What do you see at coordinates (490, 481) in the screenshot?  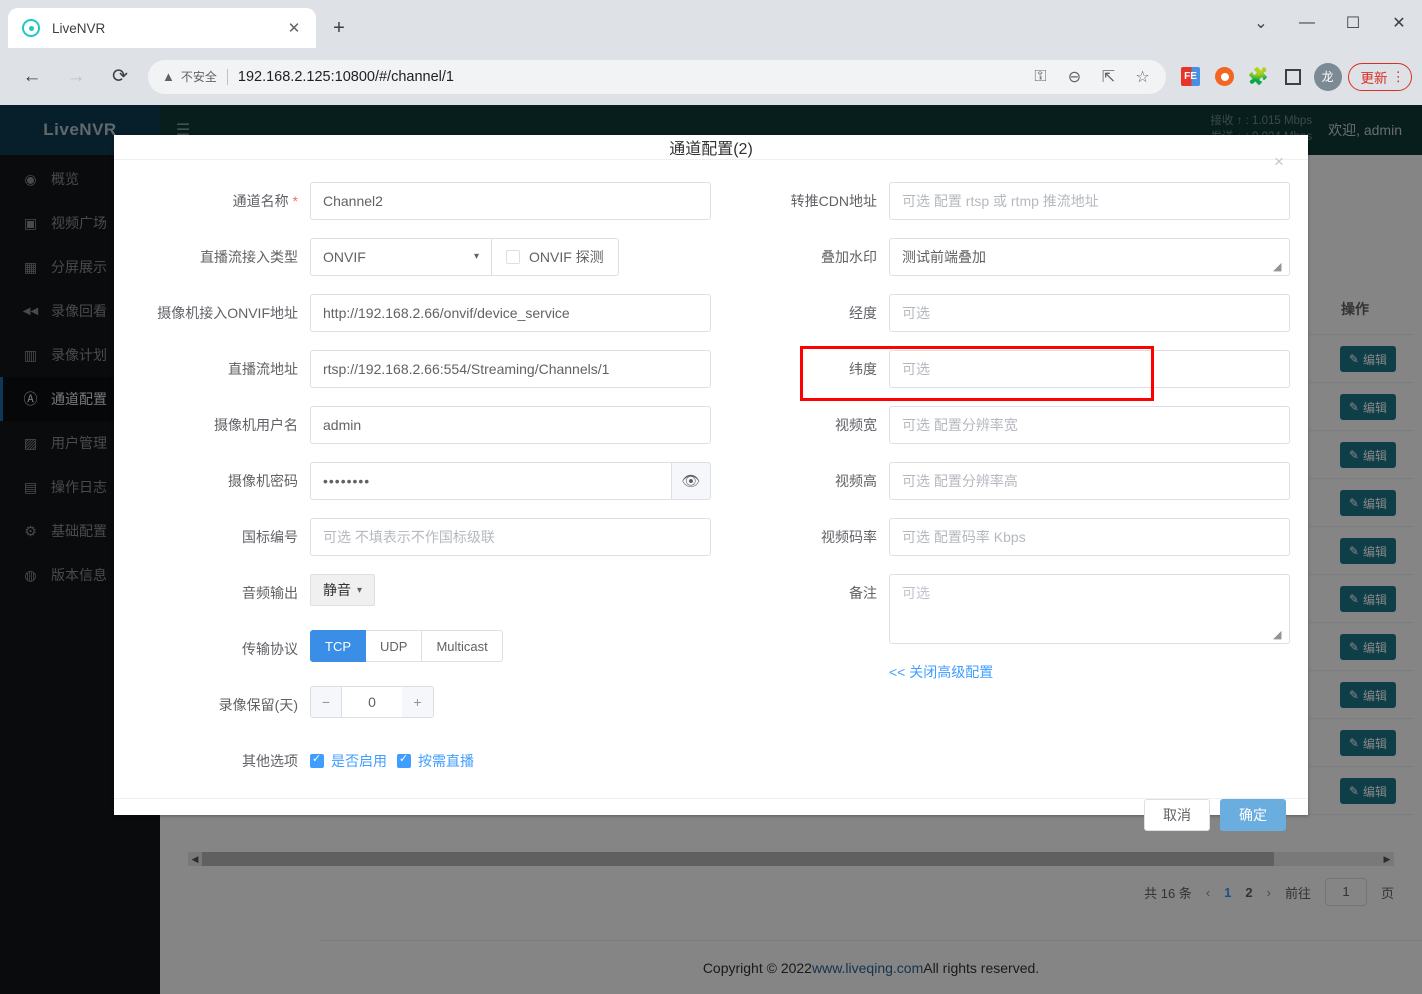 I see `camera-password-input: ••••••••` at bounding box center [490, 481].